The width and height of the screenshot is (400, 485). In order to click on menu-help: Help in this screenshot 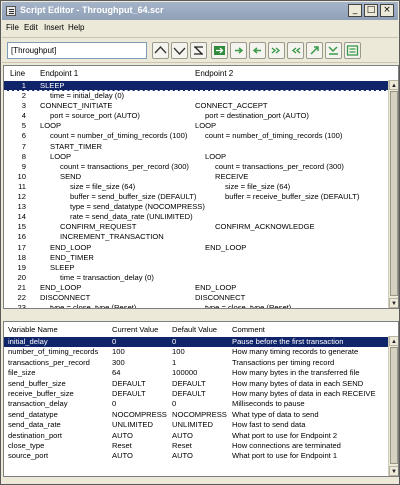, I will do `click(76, 27)`.